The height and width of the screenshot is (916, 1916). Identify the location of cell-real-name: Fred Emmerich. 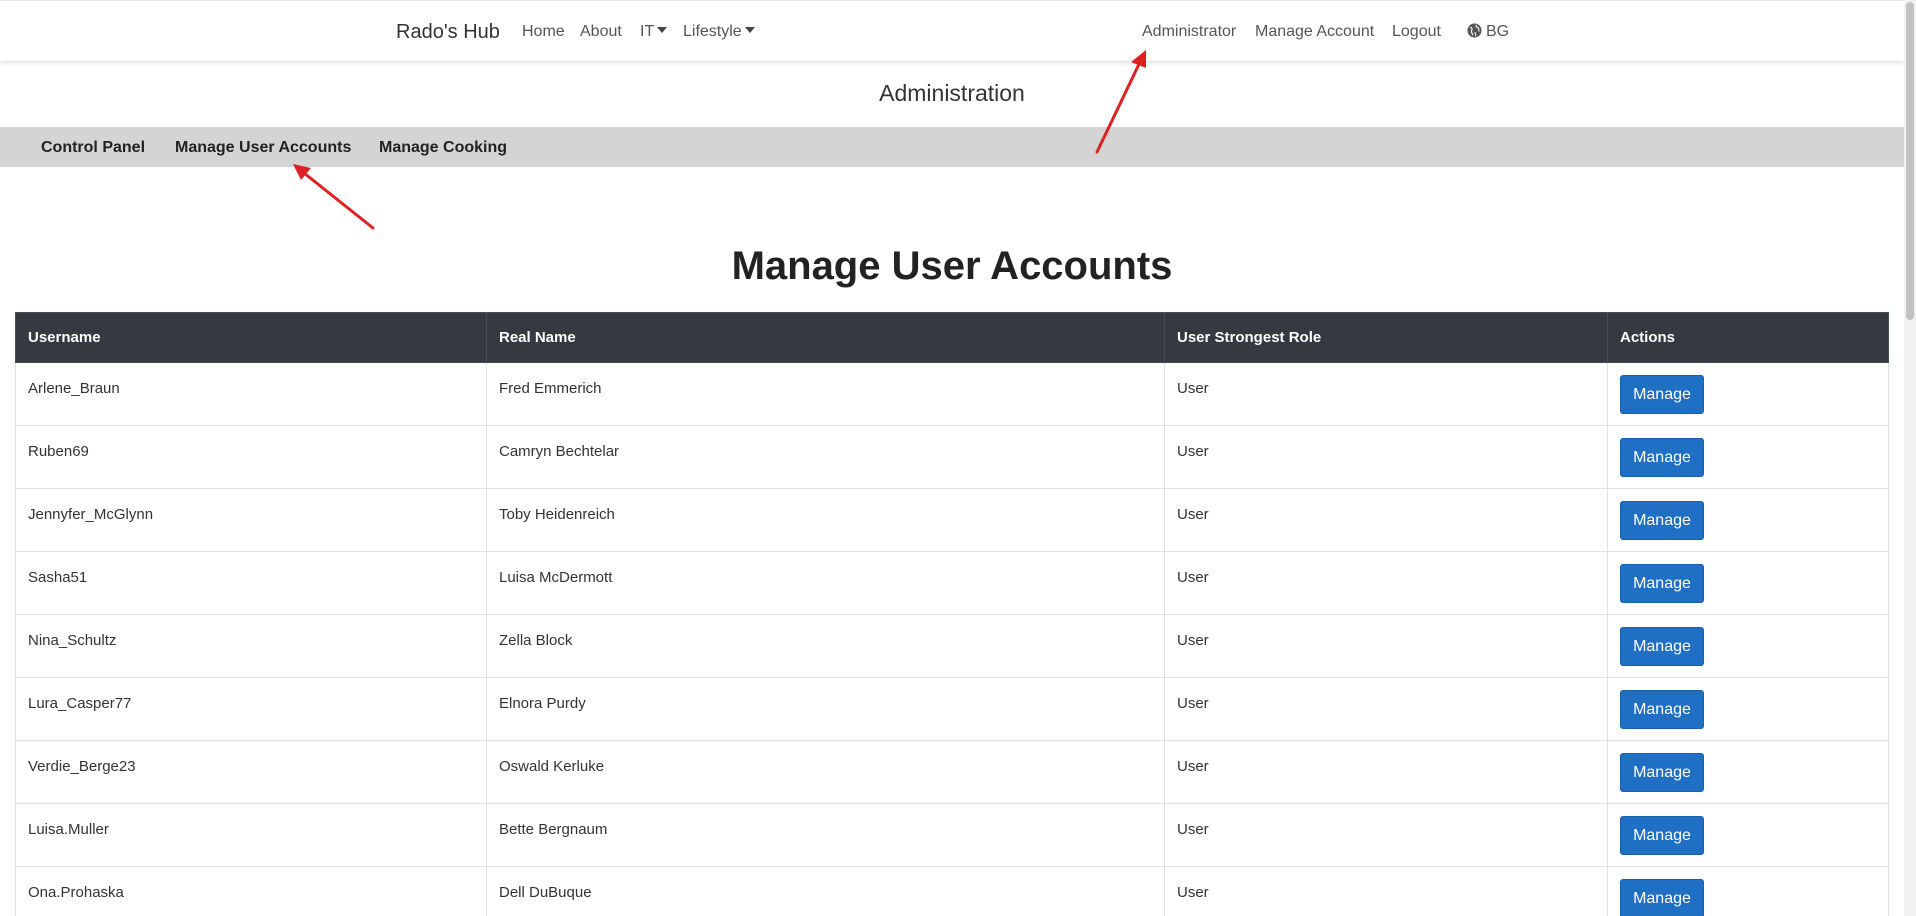
(825, 394).